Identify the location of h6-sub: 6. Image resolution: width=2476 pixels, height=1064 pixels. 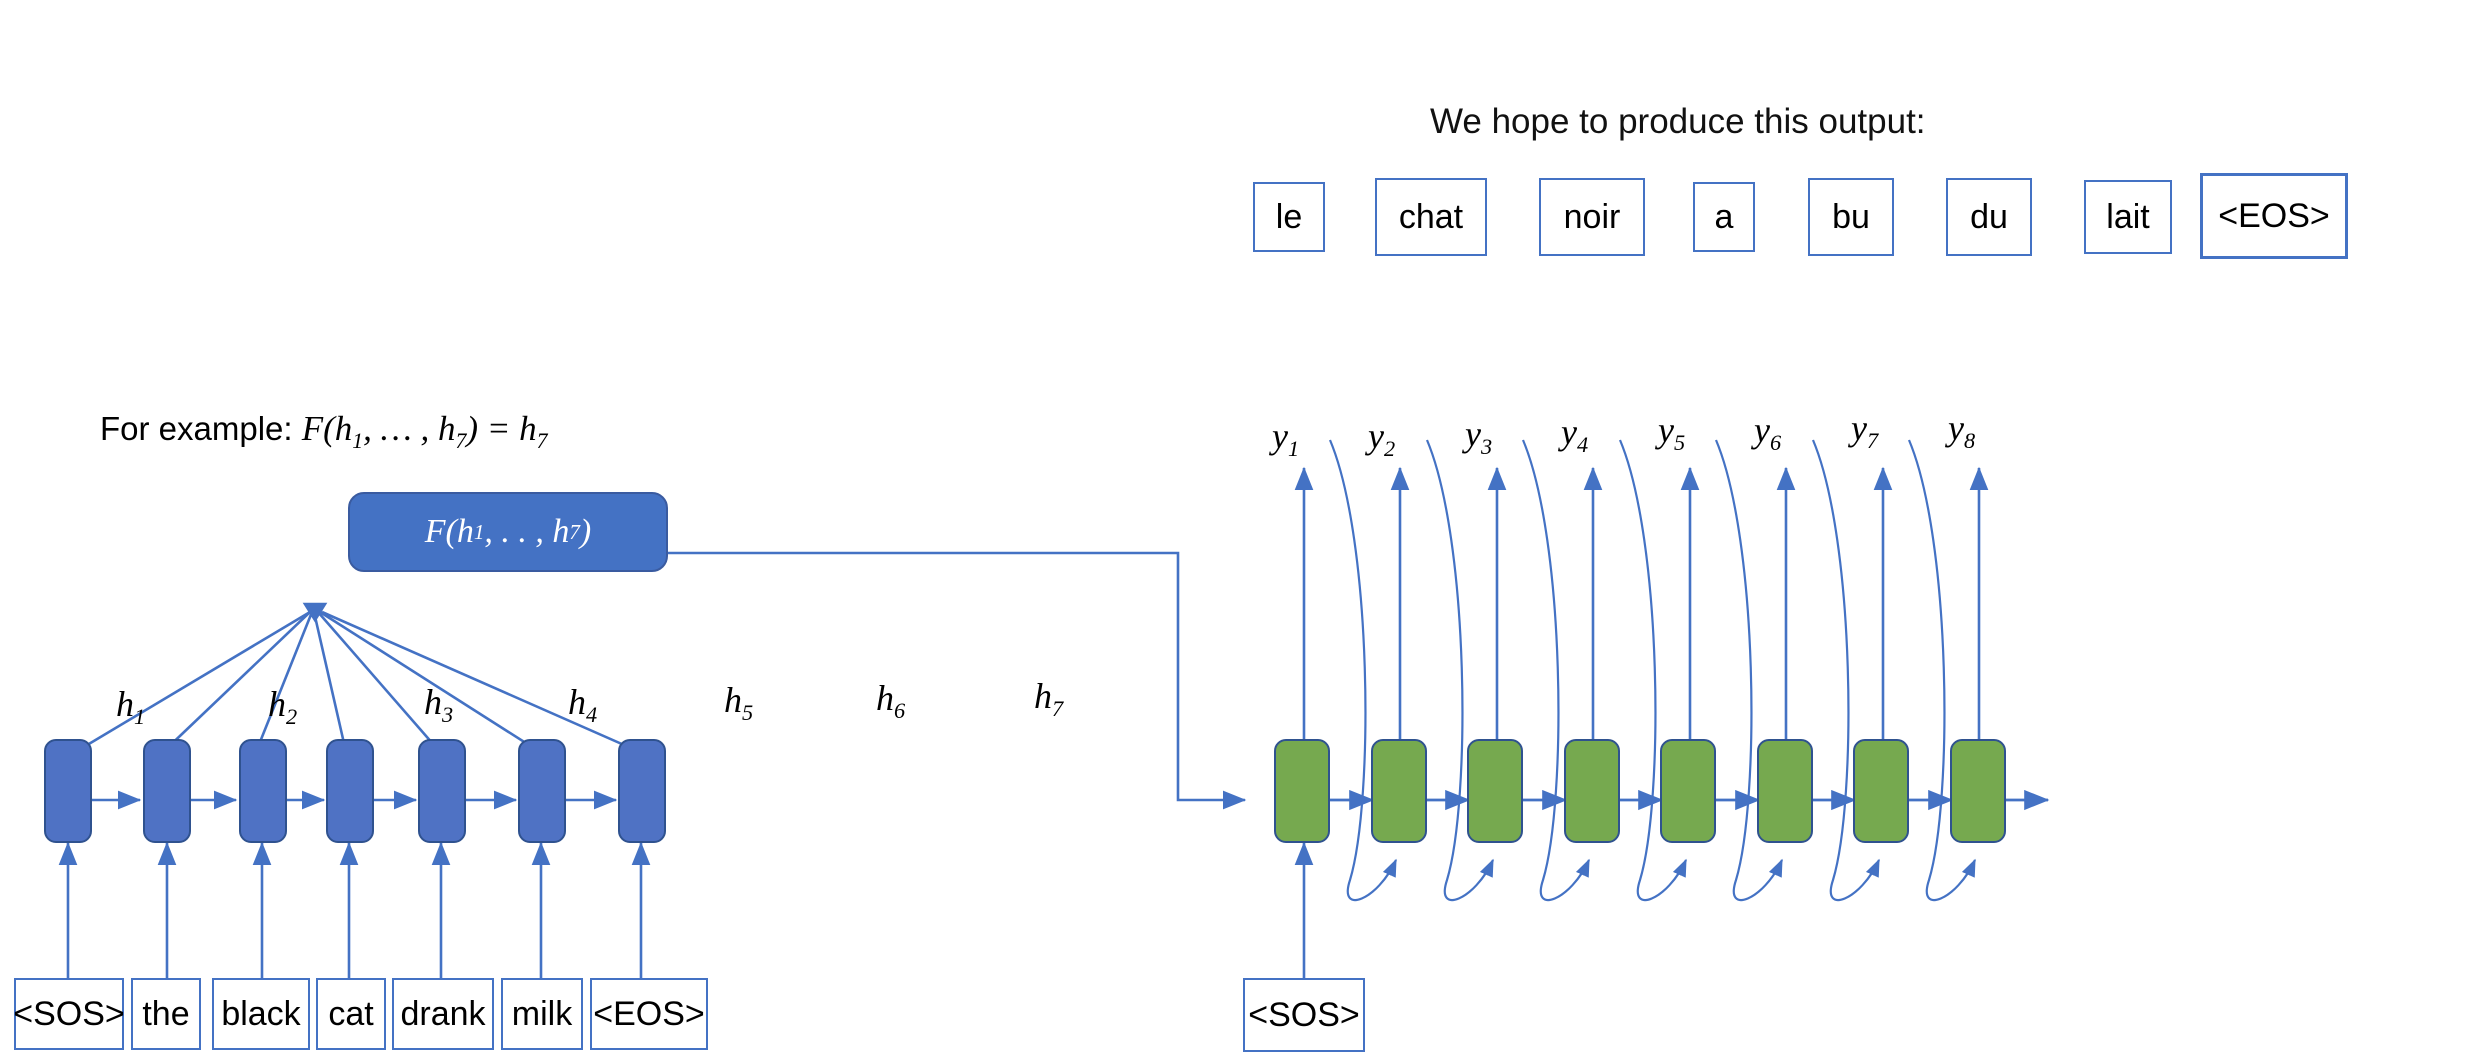
(900, 711).